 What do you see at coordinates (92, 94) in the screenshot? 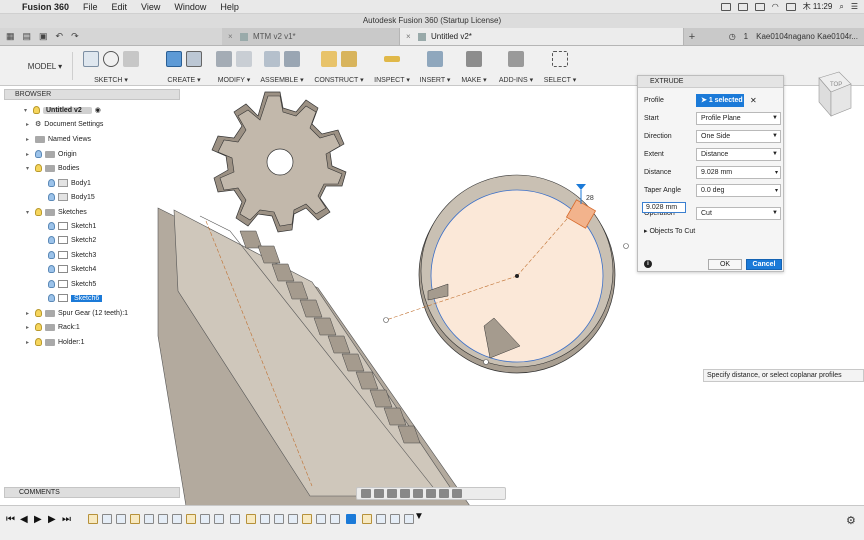
I see `browser-header: BROWSER` at bounding box center [92, 94].